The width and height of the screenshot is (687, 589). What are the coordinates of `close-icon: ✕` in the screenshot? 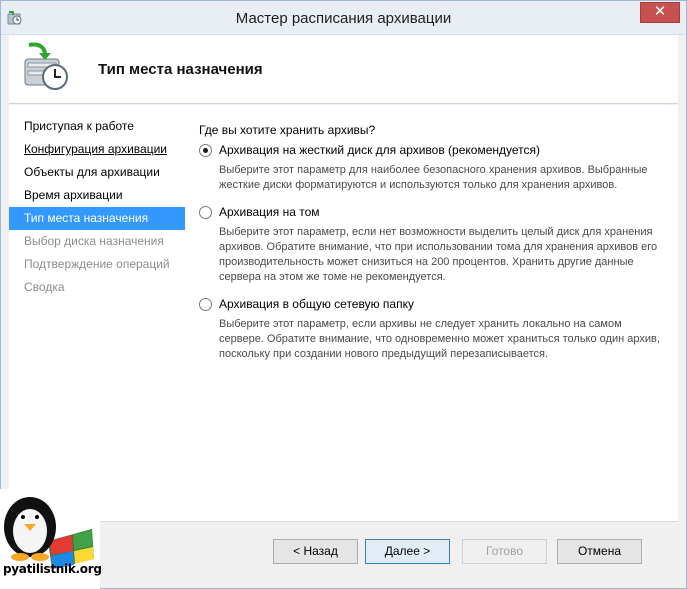 It's located at (660, 11).